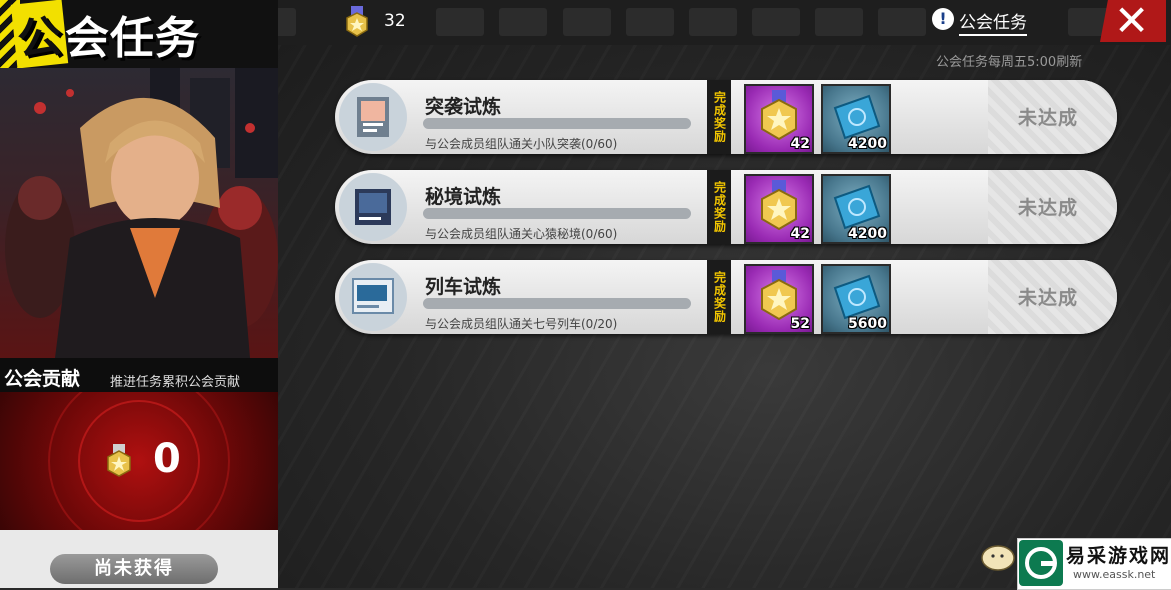 The height and width of the screenshot is (590, 1171). I want to click on title-block: 公会任务, so click(139, 34).